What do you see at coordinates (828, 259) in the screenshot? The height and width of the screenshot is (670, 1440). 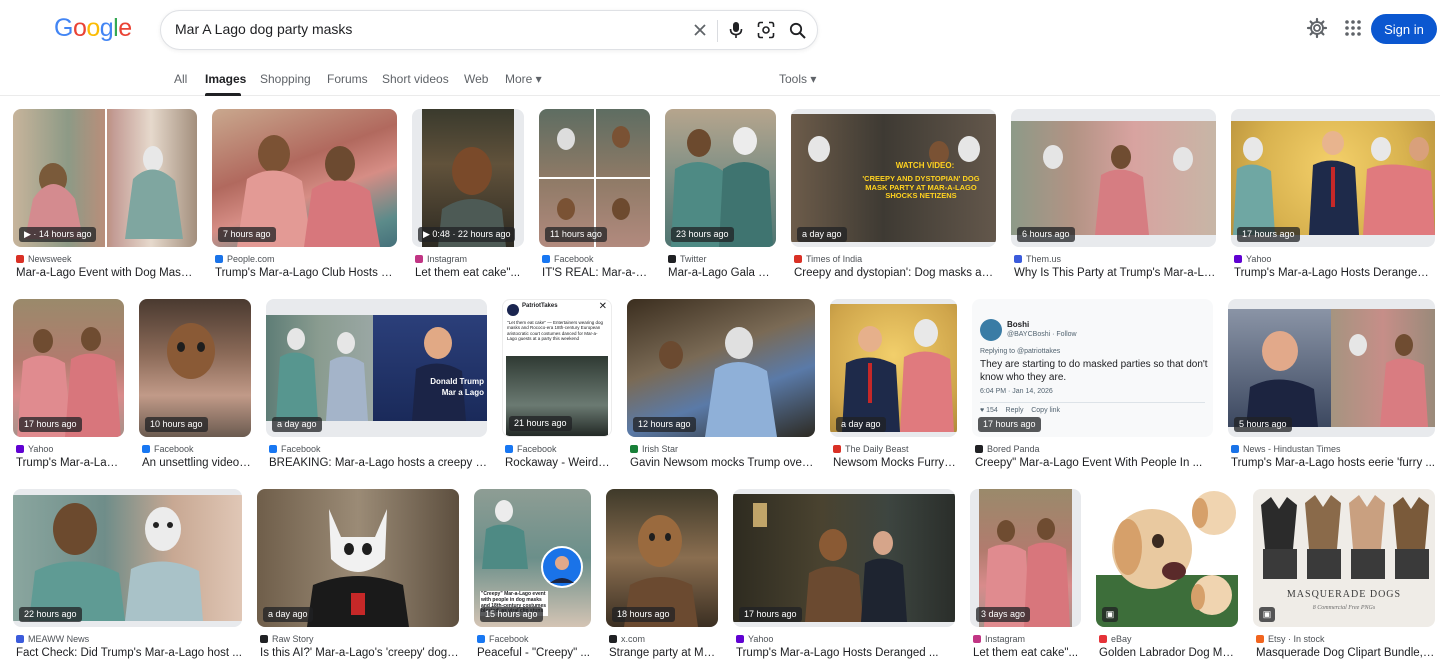 I see `result-source: Times of India` at bounding box center [828, 259].